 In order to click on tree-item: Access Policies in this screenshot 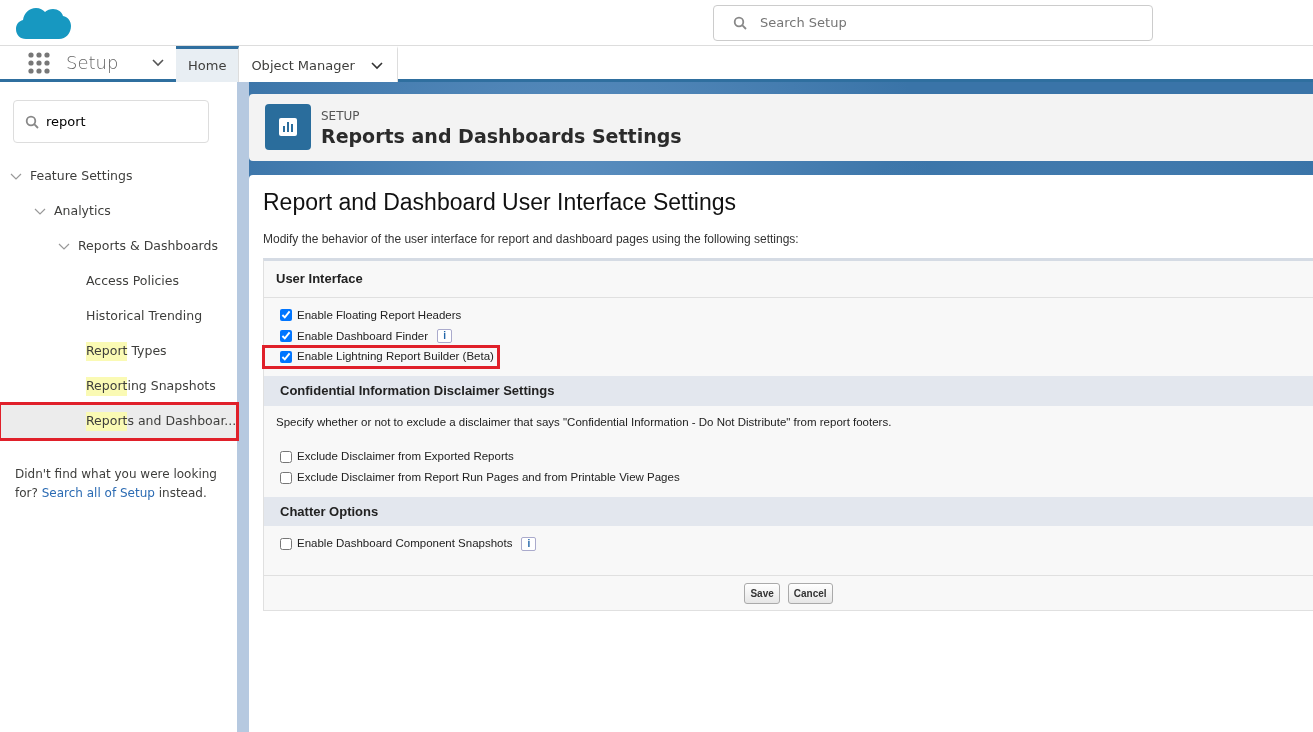, I will do `click(118, 281)`.